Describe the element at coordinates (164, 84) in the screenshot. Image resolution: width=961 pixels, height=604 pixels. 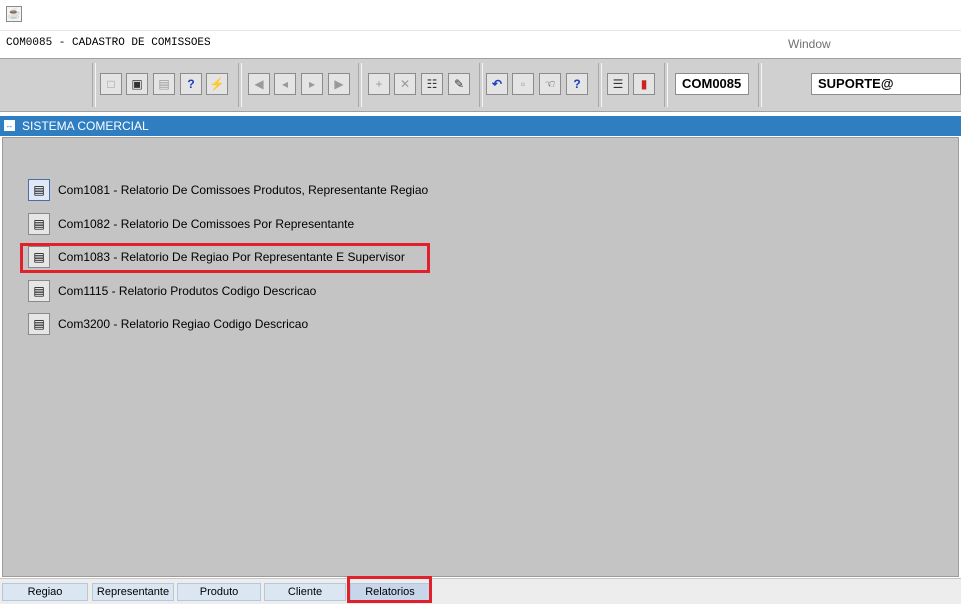
I see `print-icon: ▤` at that location.